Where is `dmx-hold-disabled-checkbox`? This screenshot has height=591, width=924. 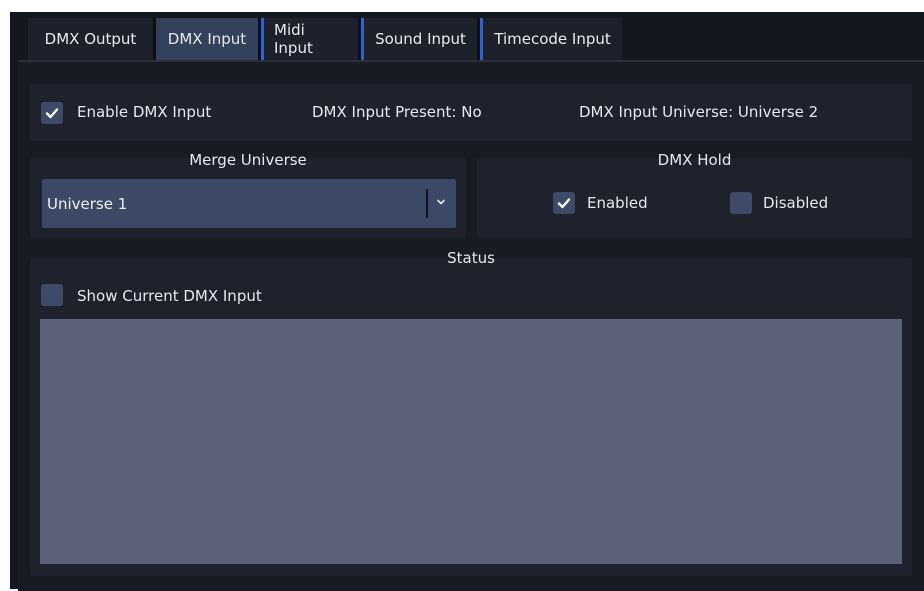
dmx-hold-disabled-checkbox is located at coordinates (741, 203).